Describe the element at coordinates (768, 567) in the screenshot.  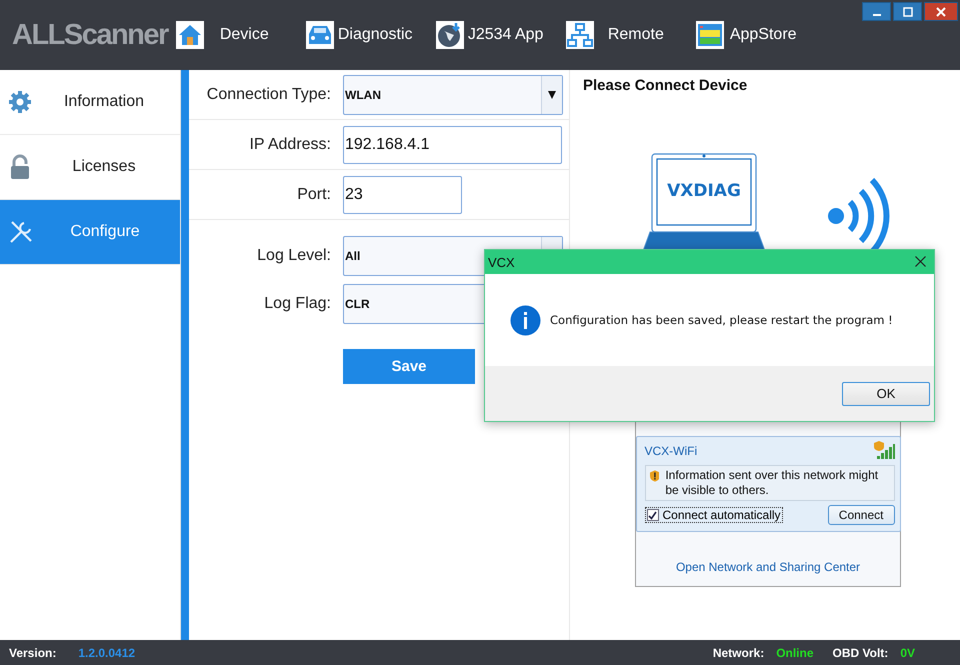
I see `network-center-link: Open Network and Sharing Center` at that location.